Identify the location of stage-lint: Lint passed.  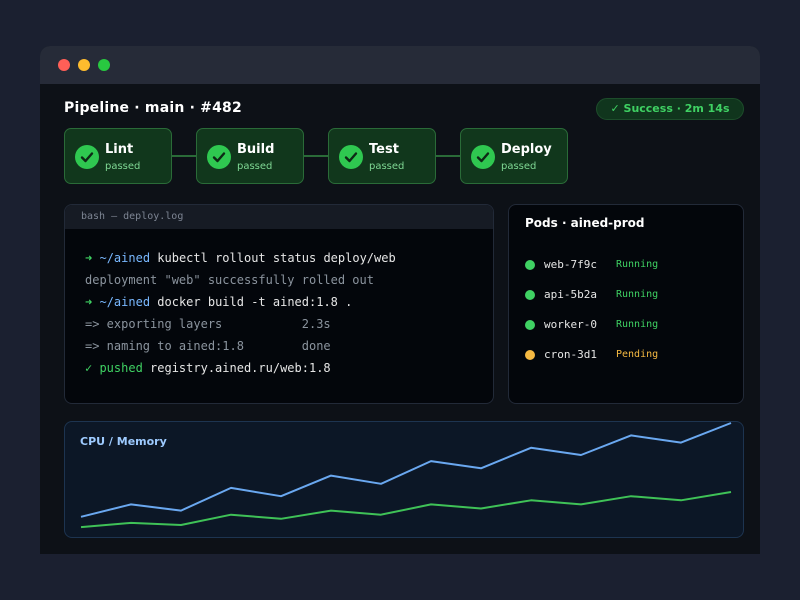
(118, 156).